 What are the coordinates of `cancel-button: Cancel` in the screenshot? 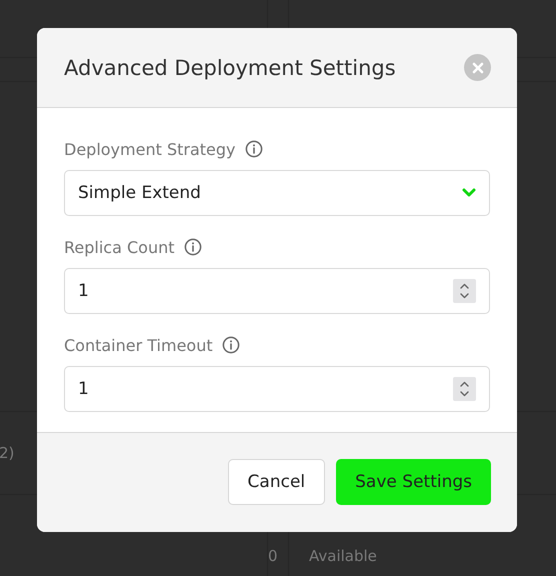 It's located at (277, 482).